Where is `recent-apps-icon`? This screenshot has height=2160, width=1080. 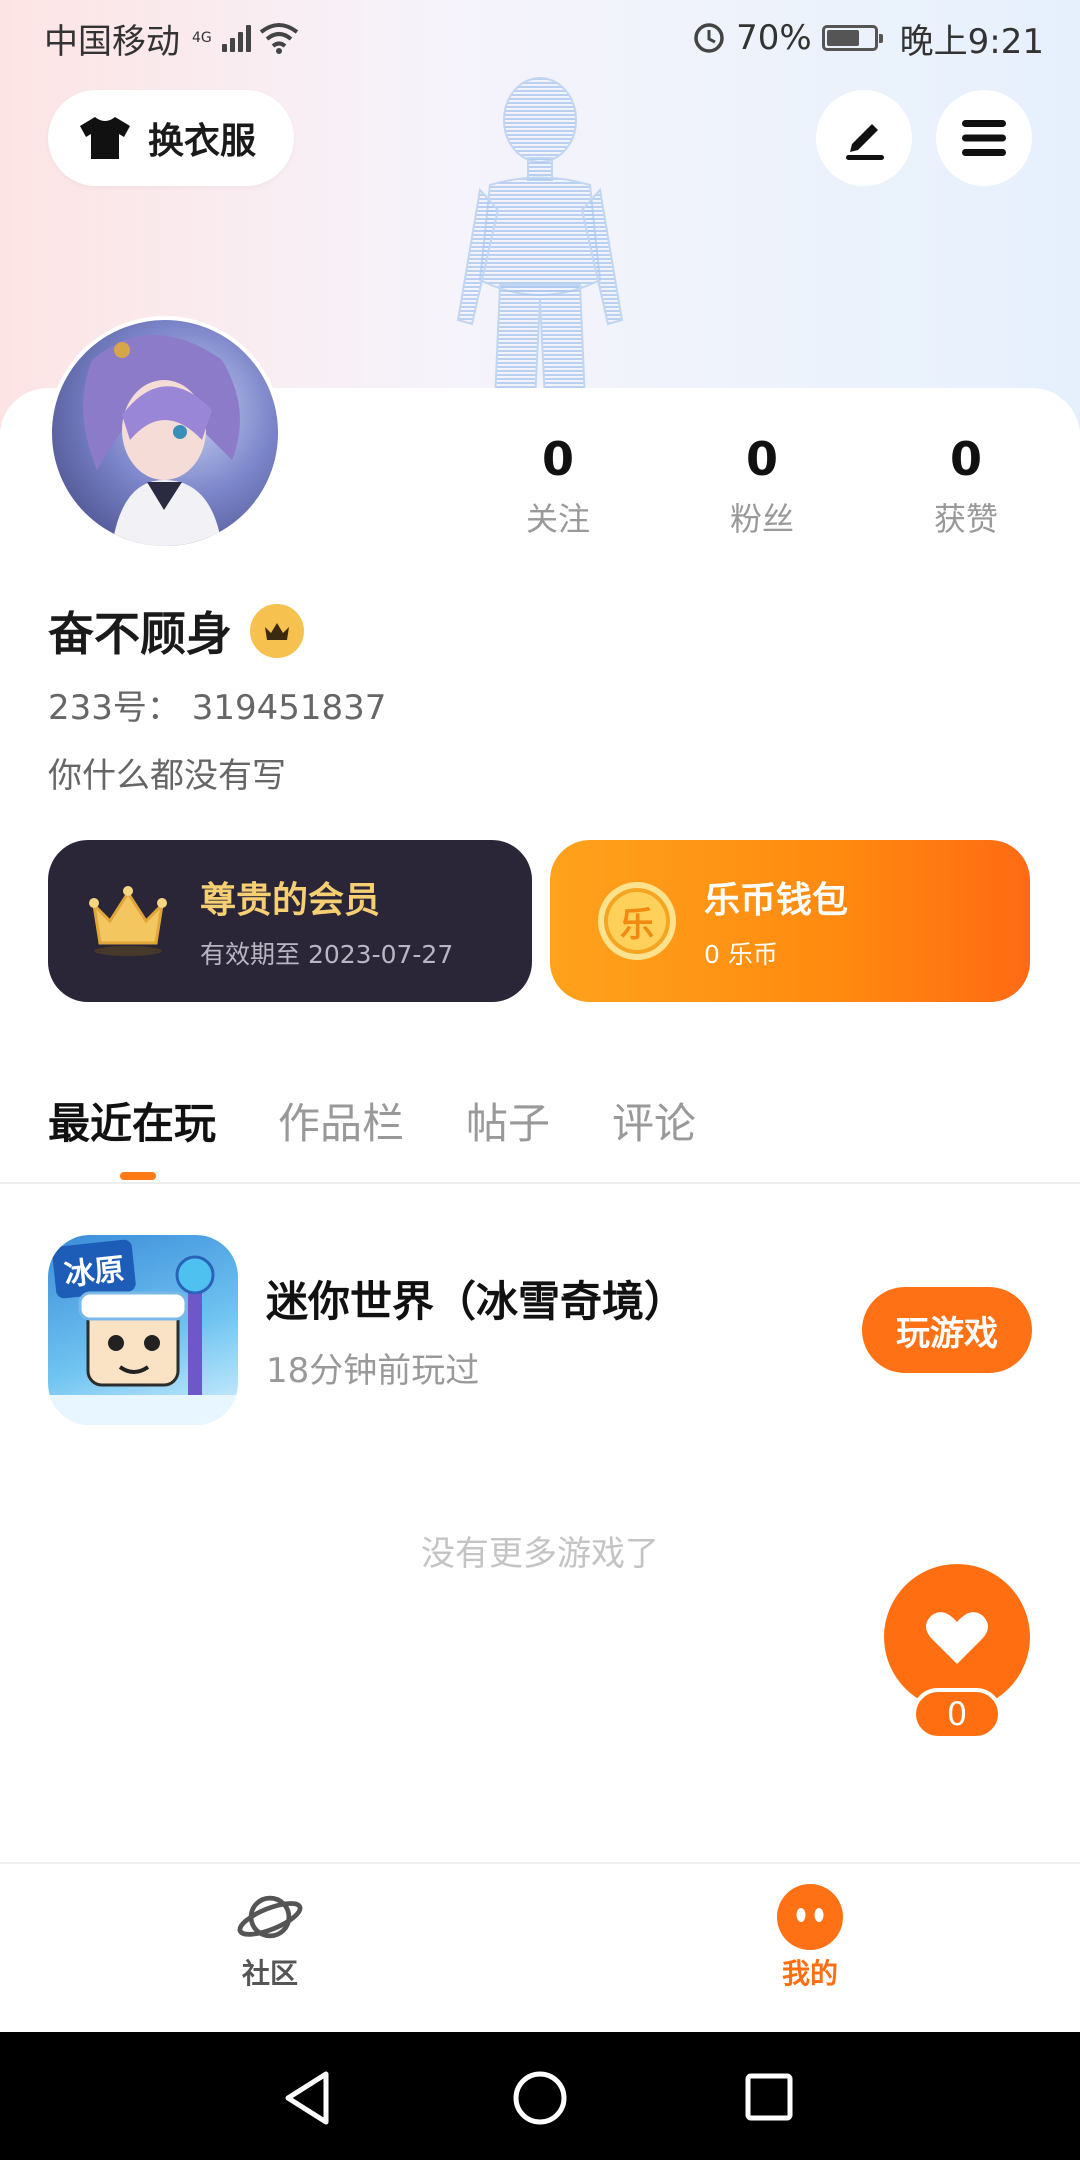
recent-apps-icon is located at coordinates (769, 2097).